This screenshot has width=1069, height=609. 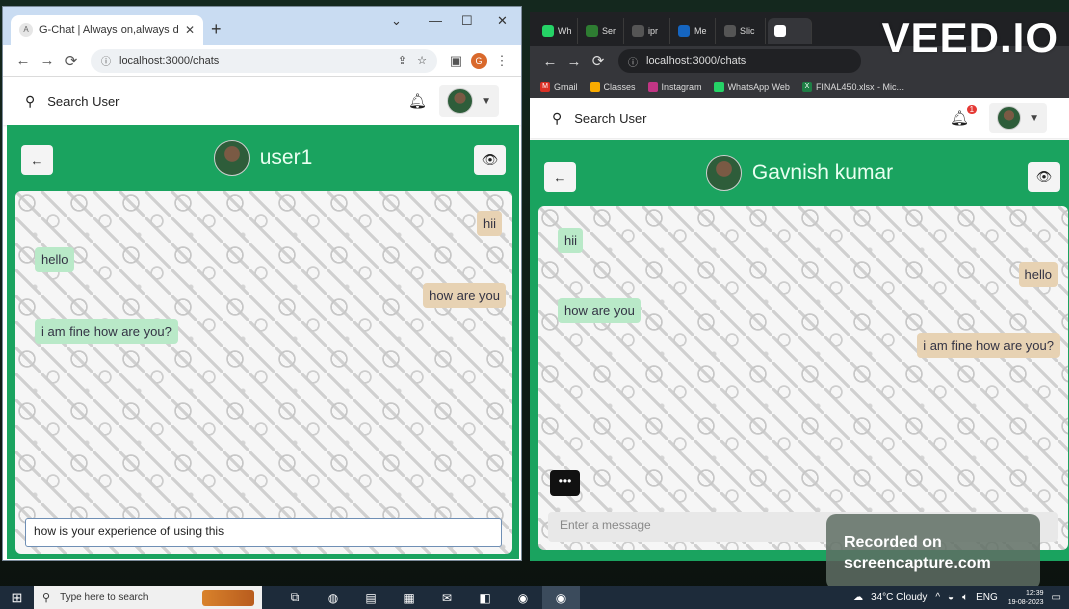 I want to click on message-input: how is your experience of using this, so click(x=263, y=532).